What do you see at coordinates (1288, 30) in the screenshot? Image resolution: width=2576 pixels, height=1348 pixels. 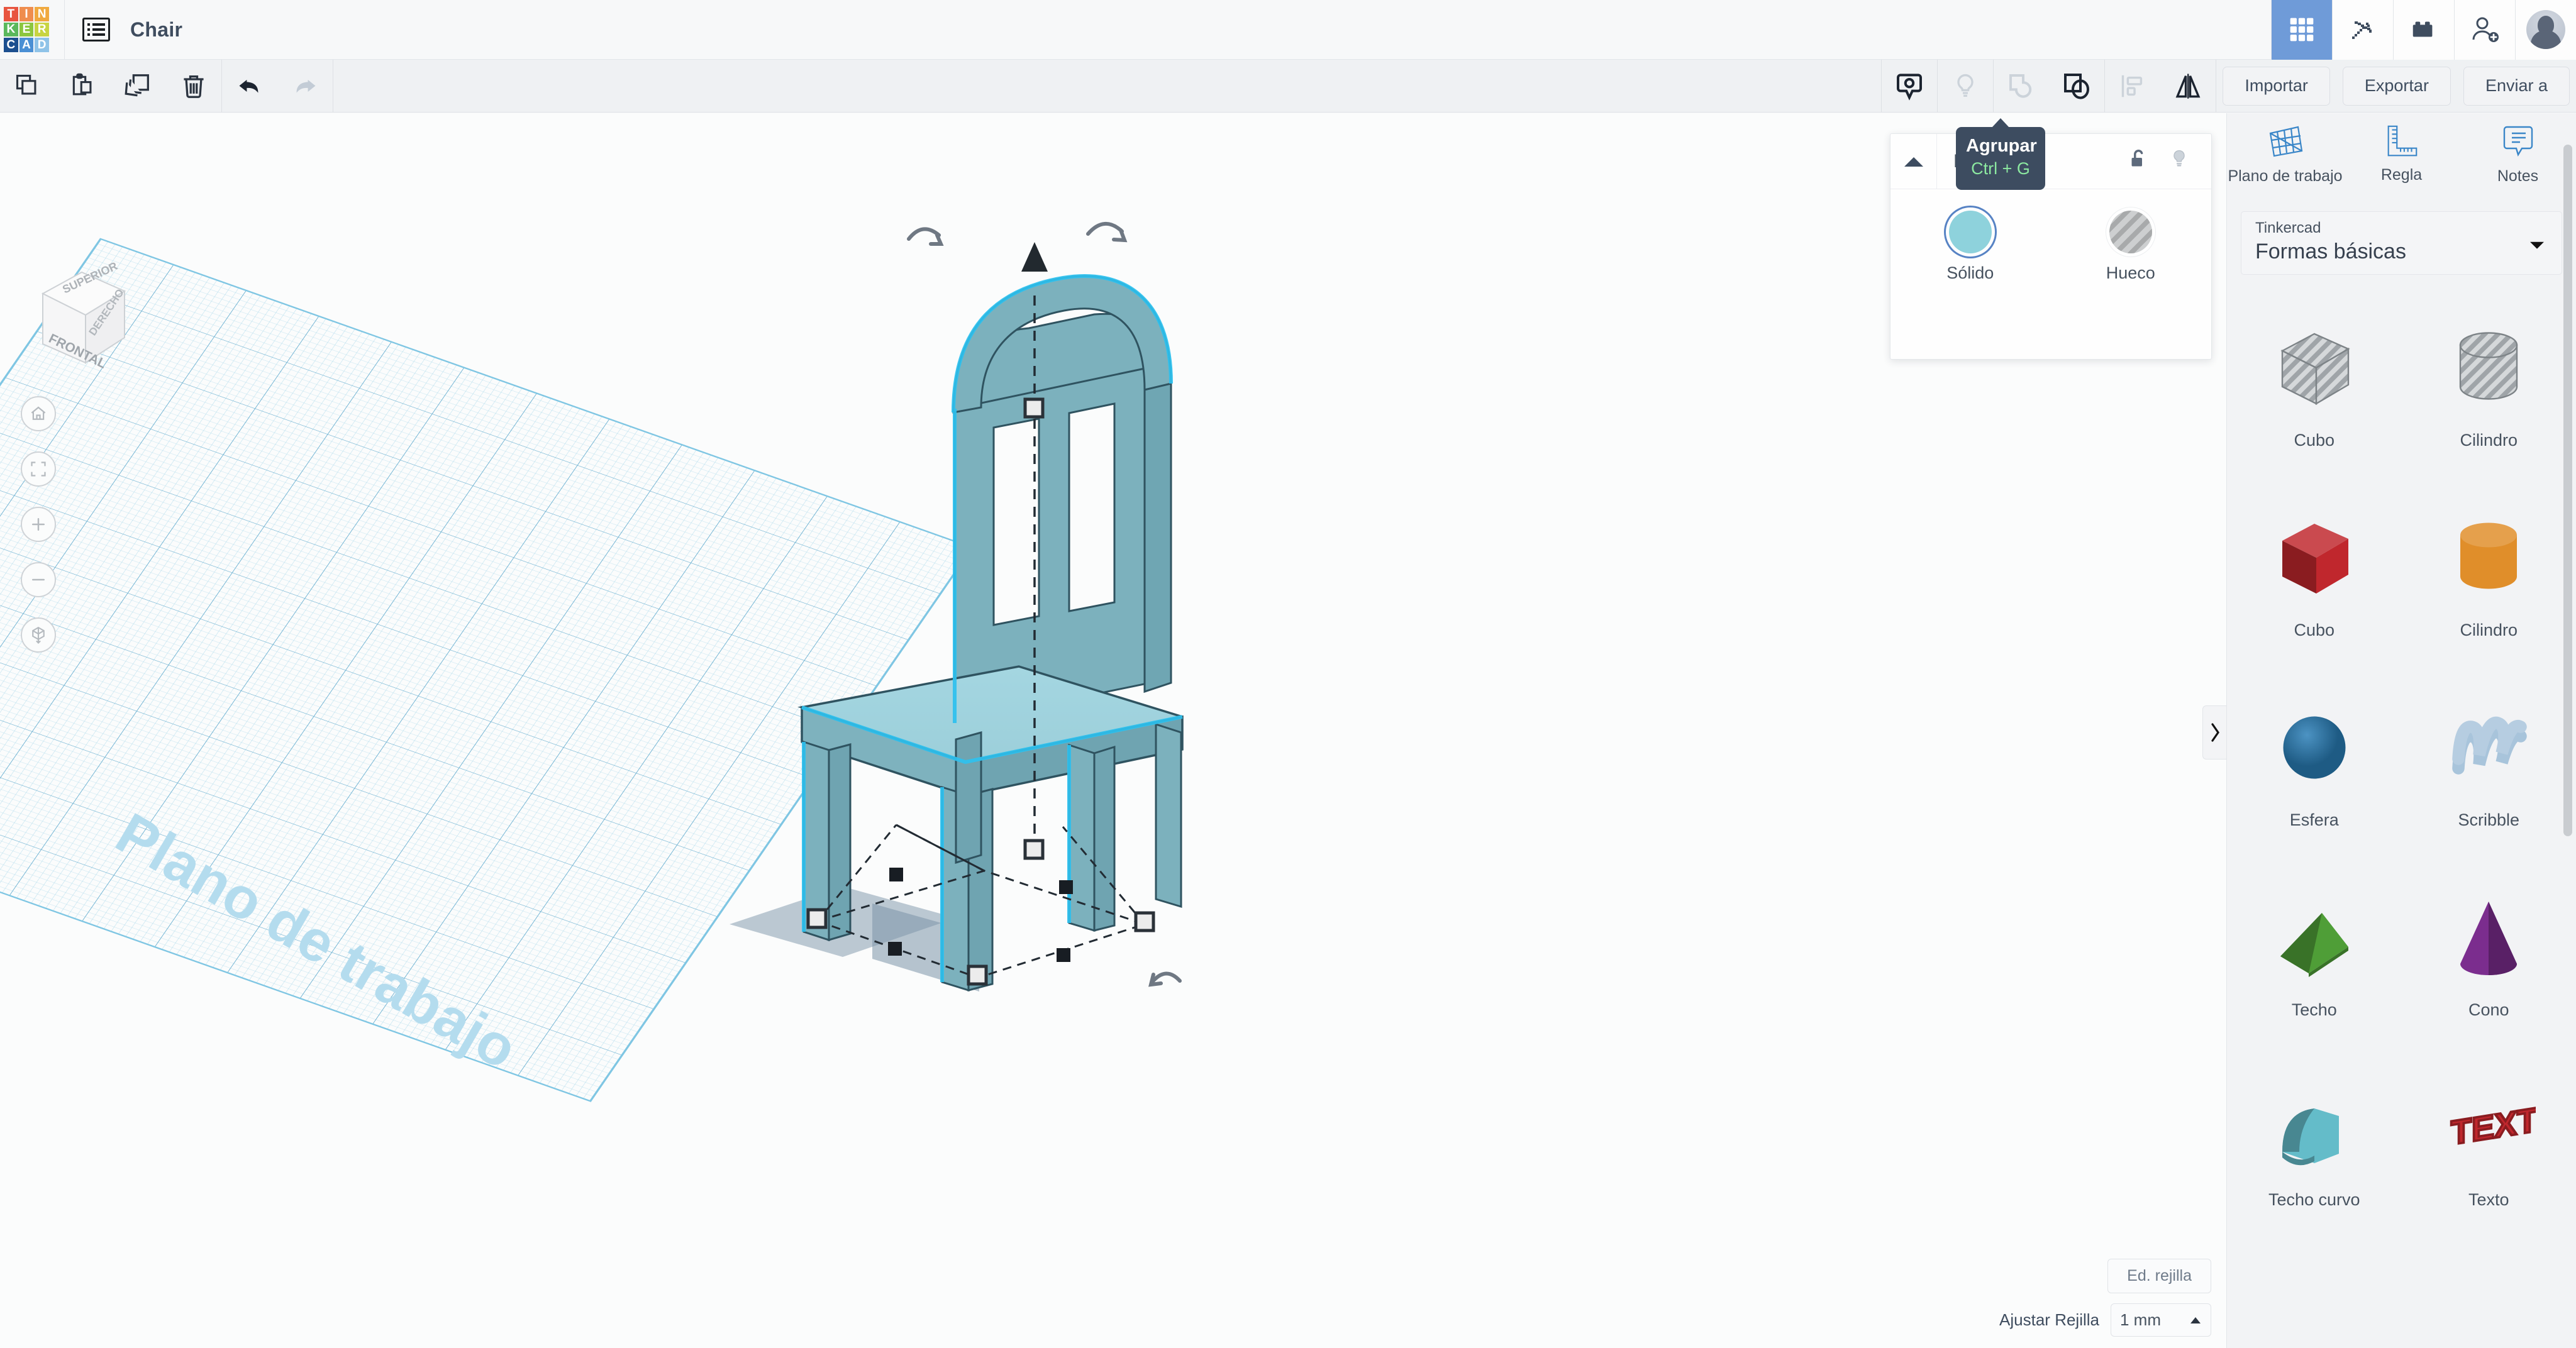 I see `app-header: TIN KER CAD Chair` at bounding box center [1288, 30].